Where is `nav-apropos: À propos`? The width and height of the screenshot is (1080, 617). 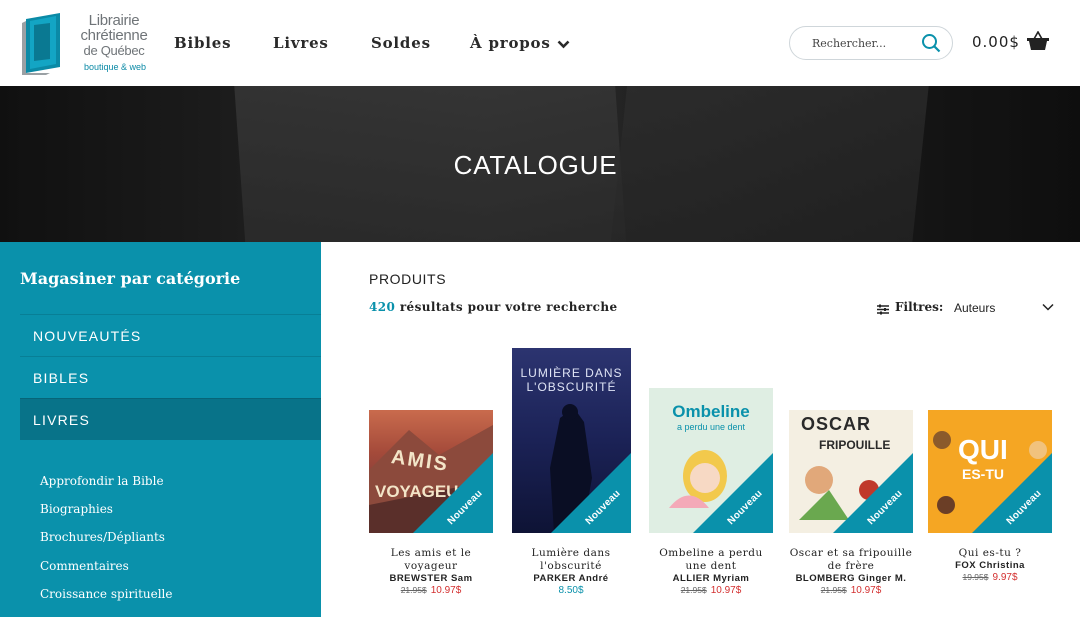
nav-apropos: À propos is located at coordinates (520, 43).